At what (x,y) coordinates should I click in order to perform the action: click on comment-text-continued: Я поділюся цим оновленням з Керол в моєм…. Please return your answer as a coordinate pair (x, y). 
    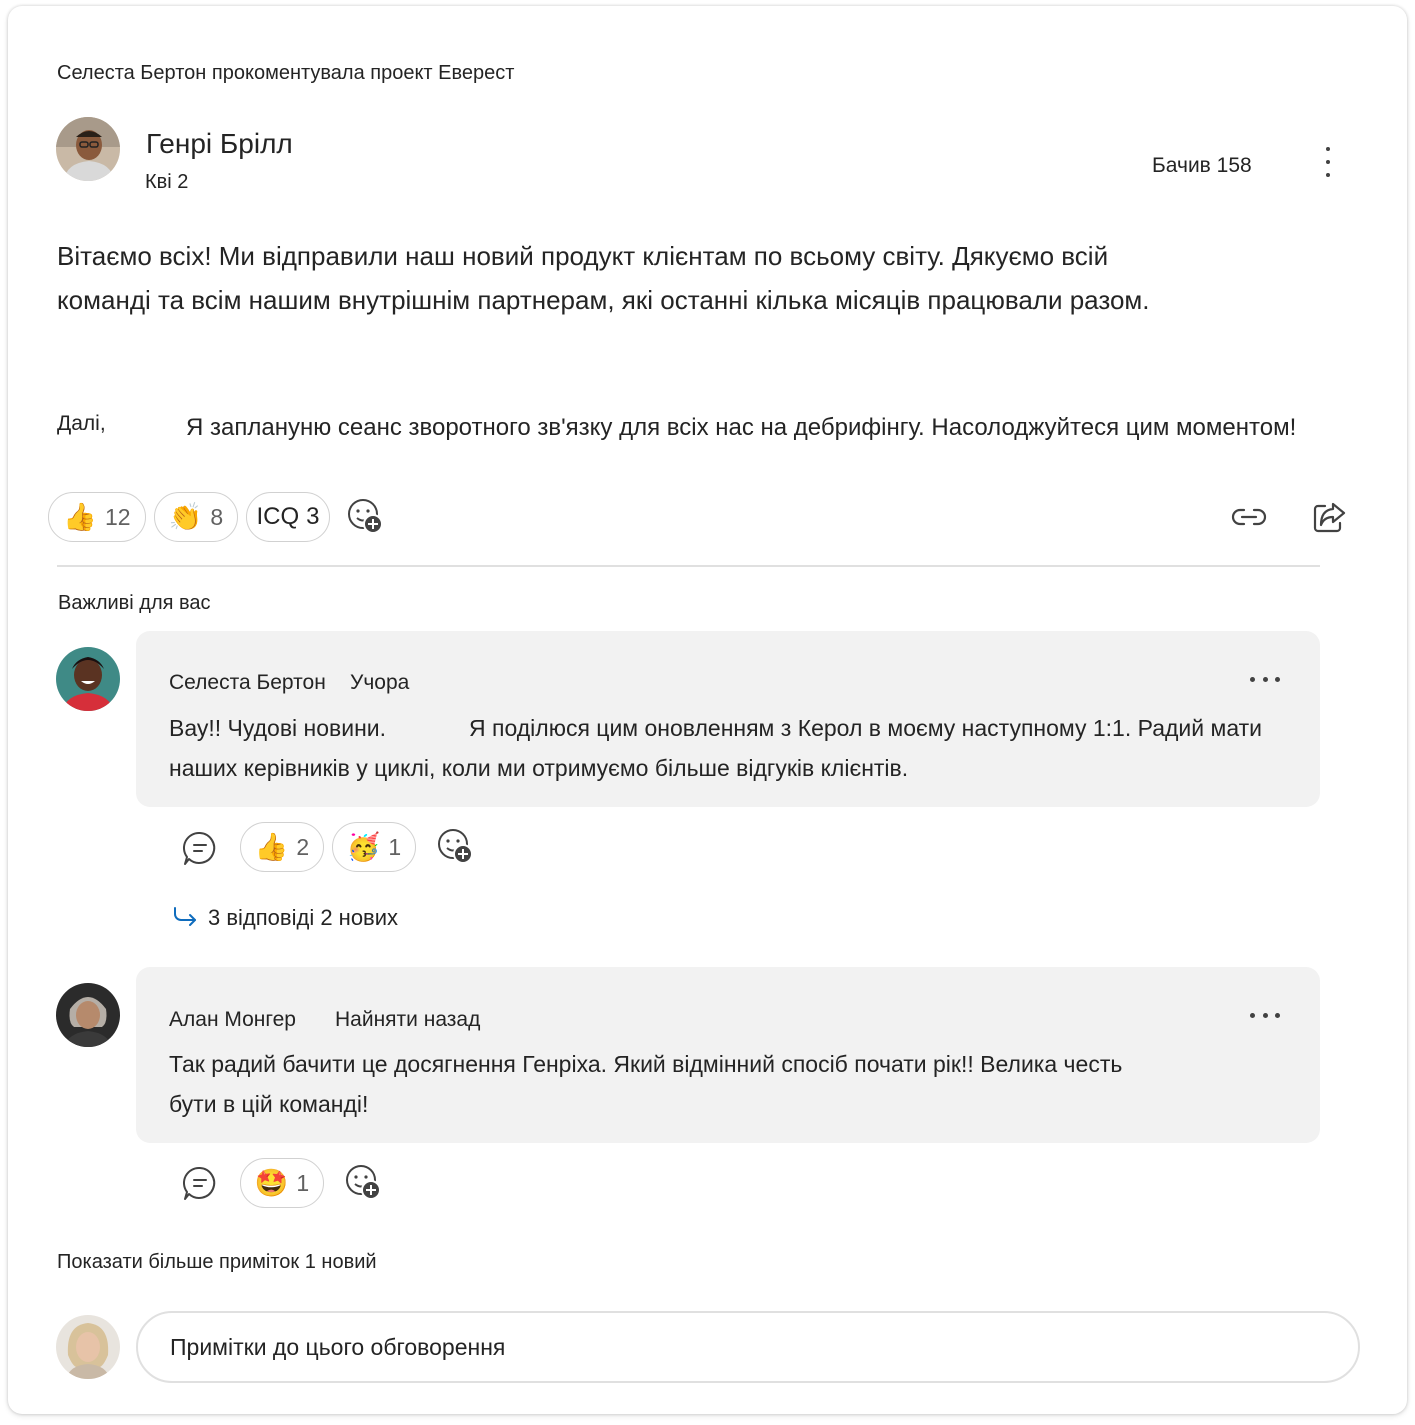
    Looking at the image, I should click on (865, 728).